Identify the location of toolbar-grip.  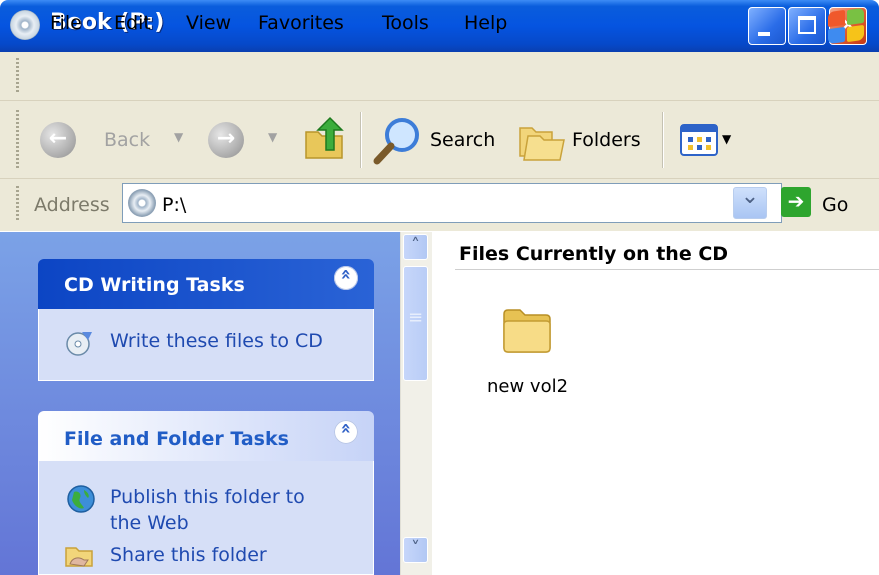
(17, 139).